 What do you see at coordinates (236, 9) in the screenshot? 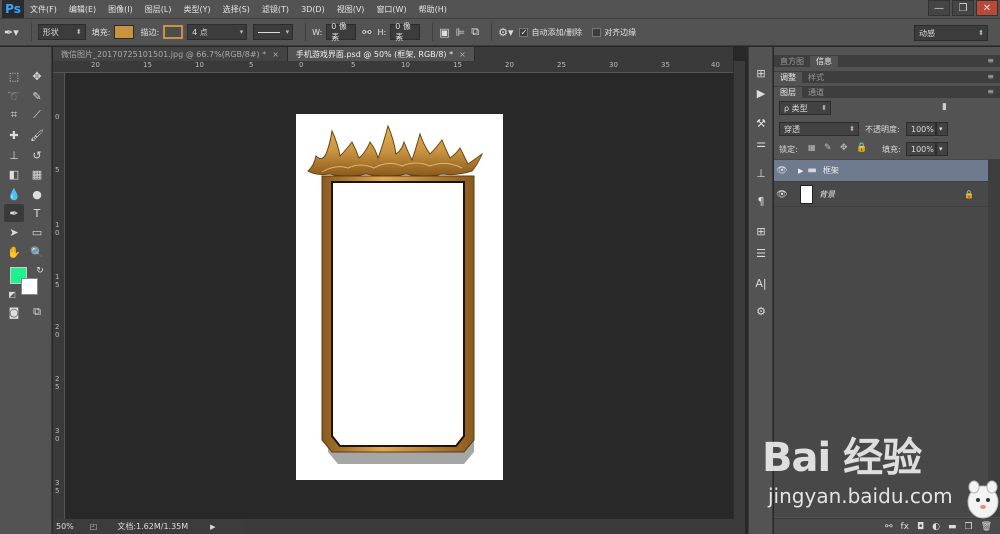
I see `menu-select: 选择(S)` at bounding box center [236, 9].